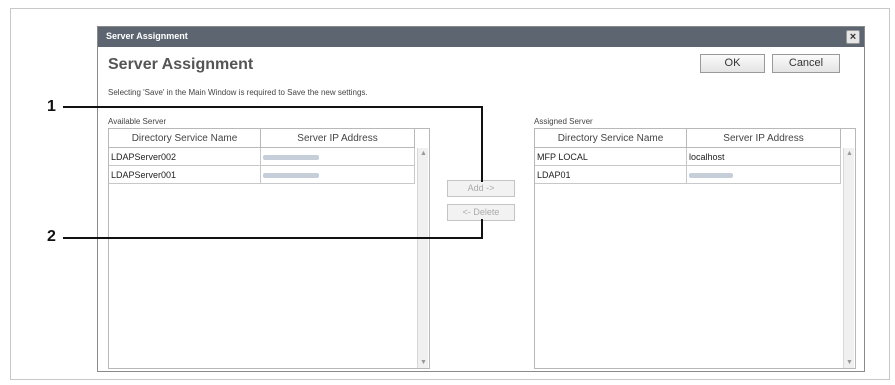 The image size is (895, 385). I want to click on callout-leader-line-1-vertical, so click(482, 144).